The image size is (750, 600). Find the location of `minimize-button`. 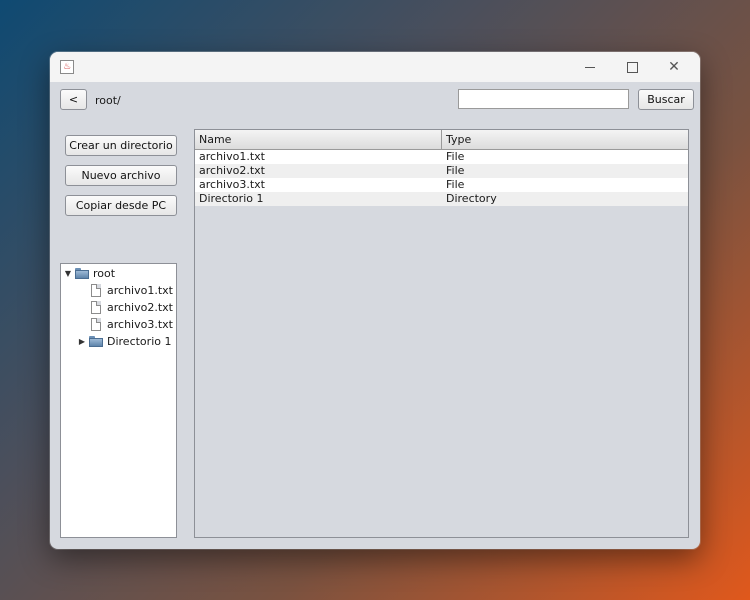

minimize-button is located at coordinates (590, 67).